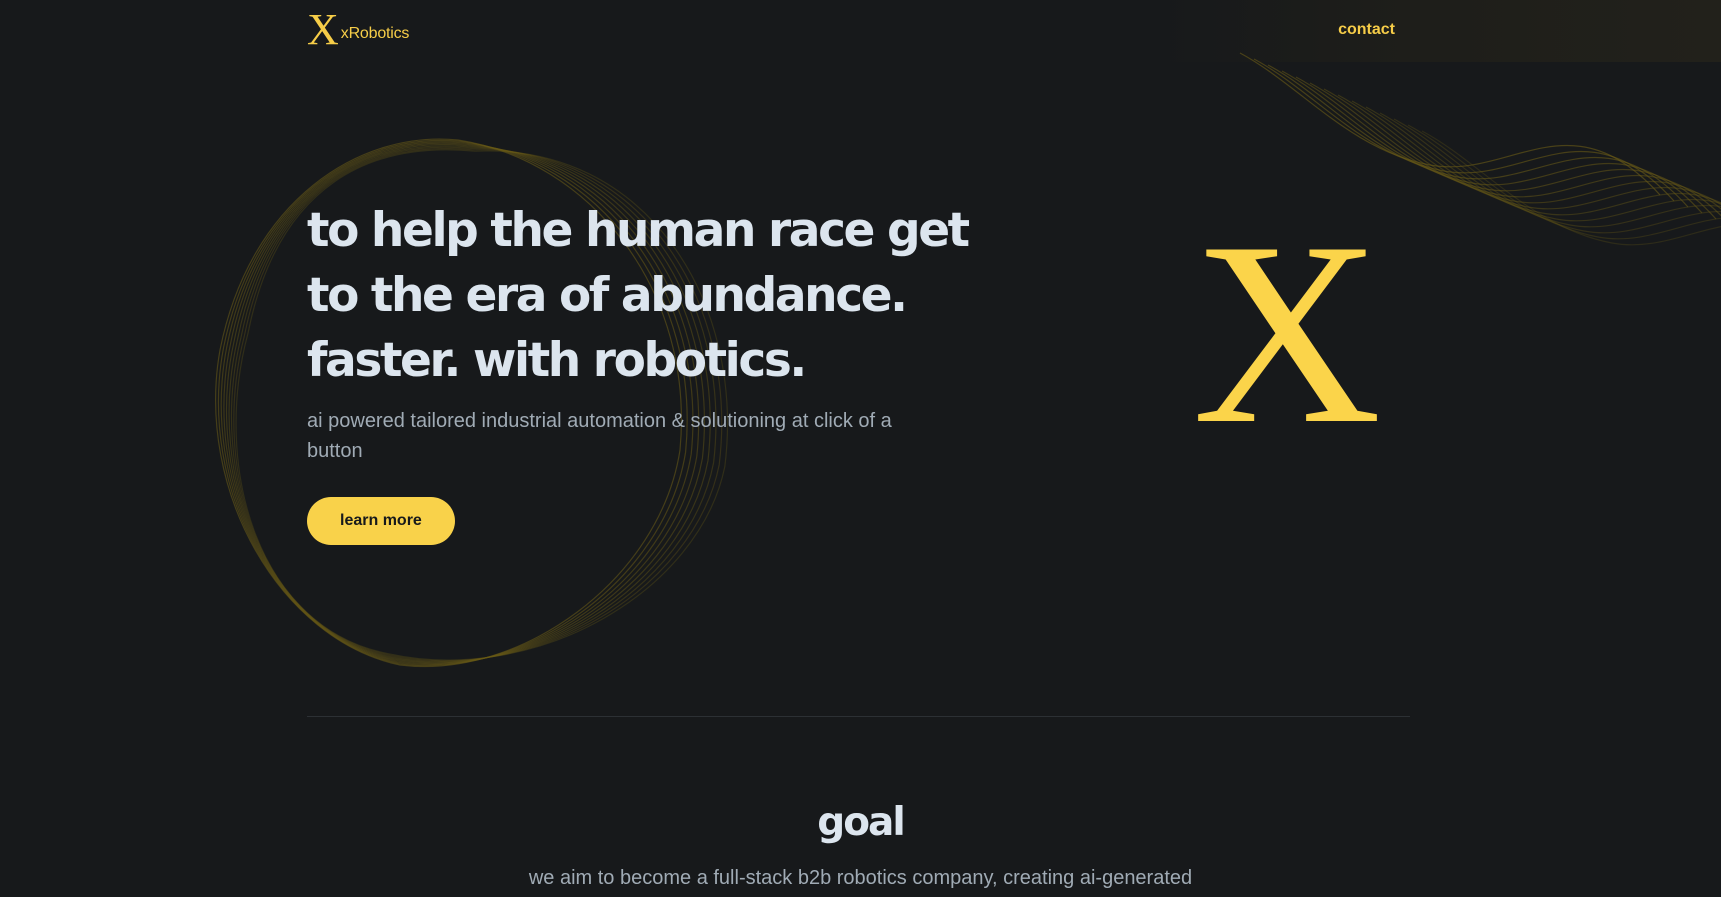  I want to click on top-nav: X xRobotics contact, so click(852, 29).